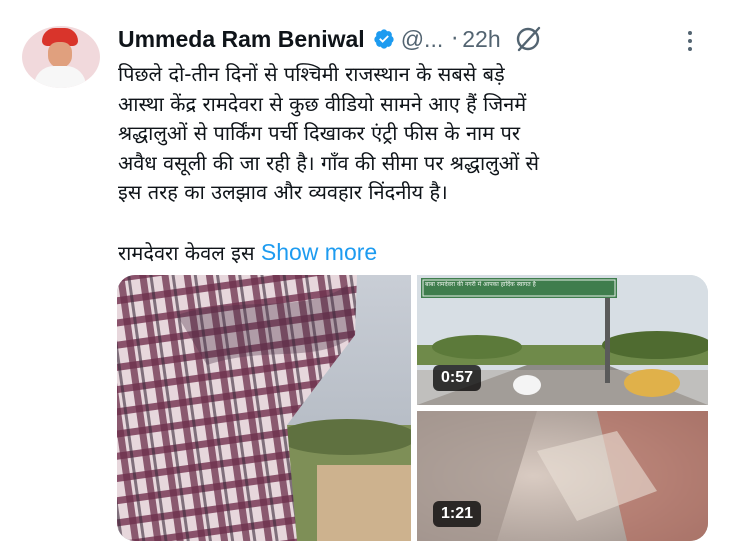 The image size is (730, 548). I want to click on tweet-header: Ummeda Ram Beniwal @... · 22h, so click(330, 39).